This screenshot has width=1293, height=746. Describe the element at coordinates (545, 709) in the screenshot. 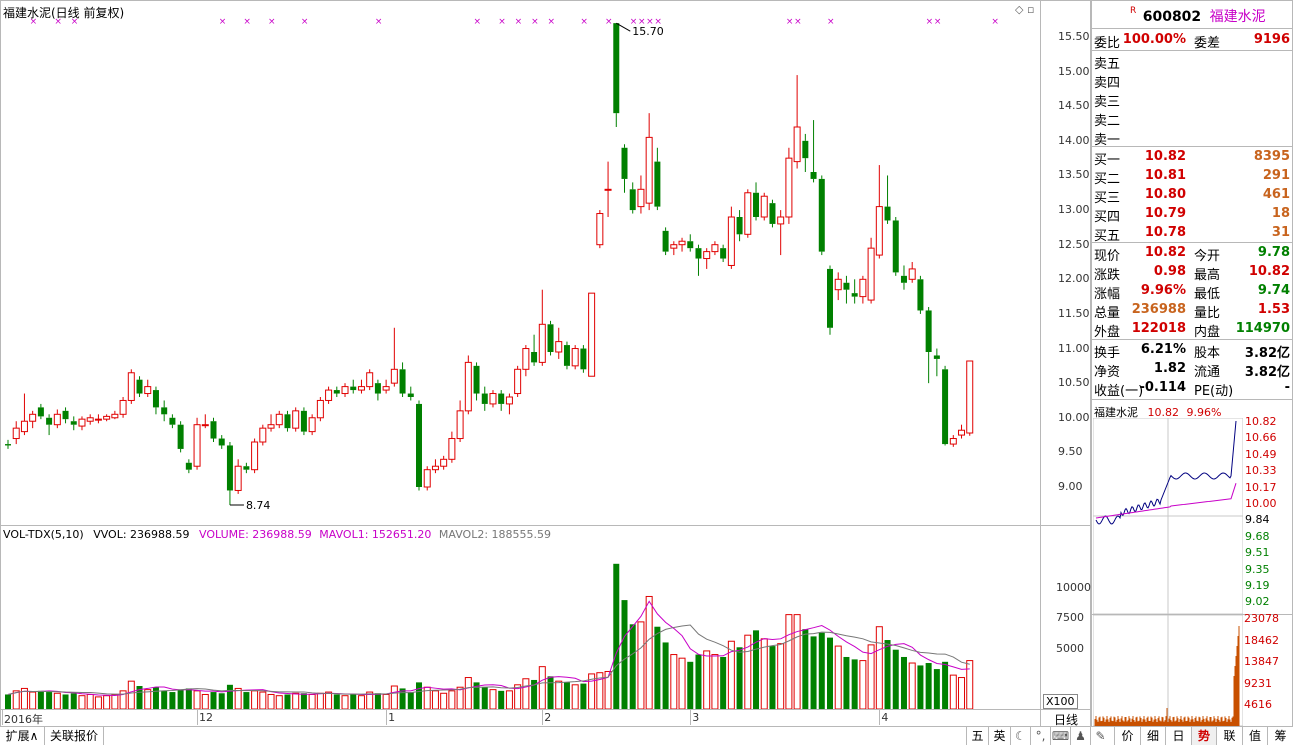

I see `date-axis-line` at that location.